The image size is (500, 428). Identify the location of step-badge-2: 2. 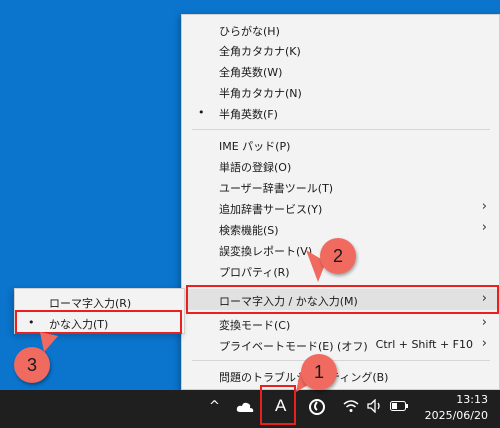
(338, 256).